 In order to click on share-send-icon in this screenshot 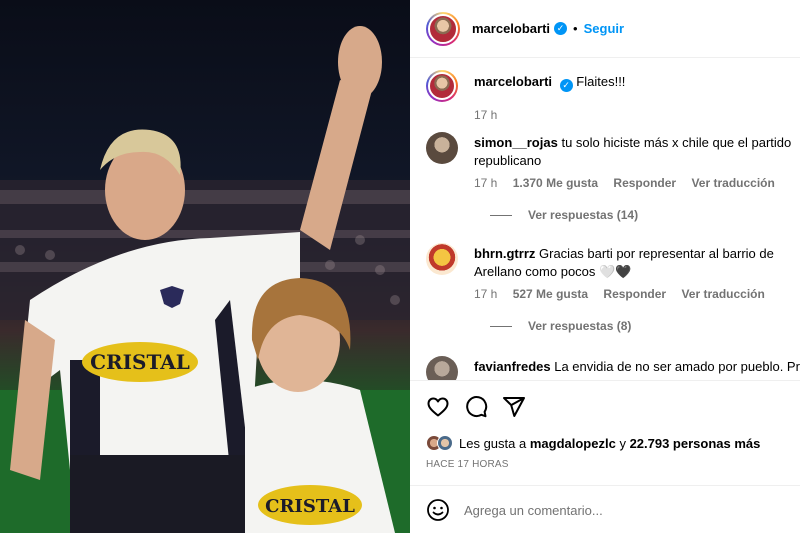, I will do `click(514, 407)`.